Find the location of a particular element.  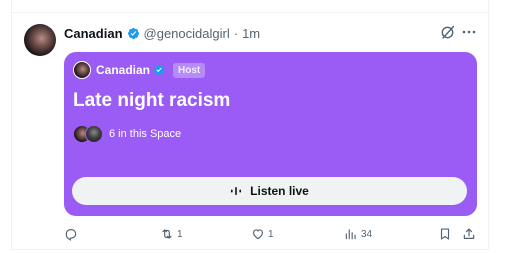

host-badge: Host is located at coordinates (189, 70).